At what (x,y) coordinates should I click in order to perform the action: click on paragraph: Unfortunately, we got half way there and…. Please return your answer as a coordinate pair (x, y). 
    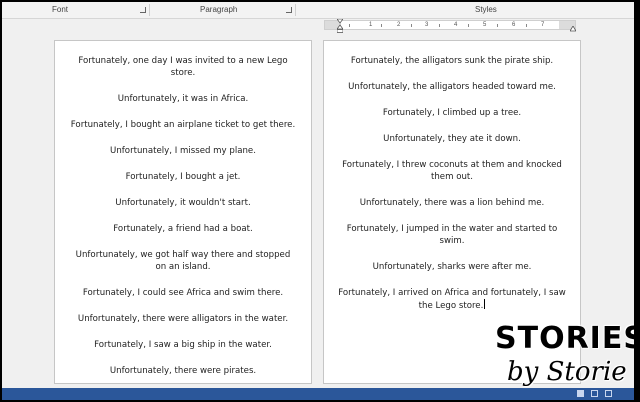
    Looking at the image, I should click on (183, 261).